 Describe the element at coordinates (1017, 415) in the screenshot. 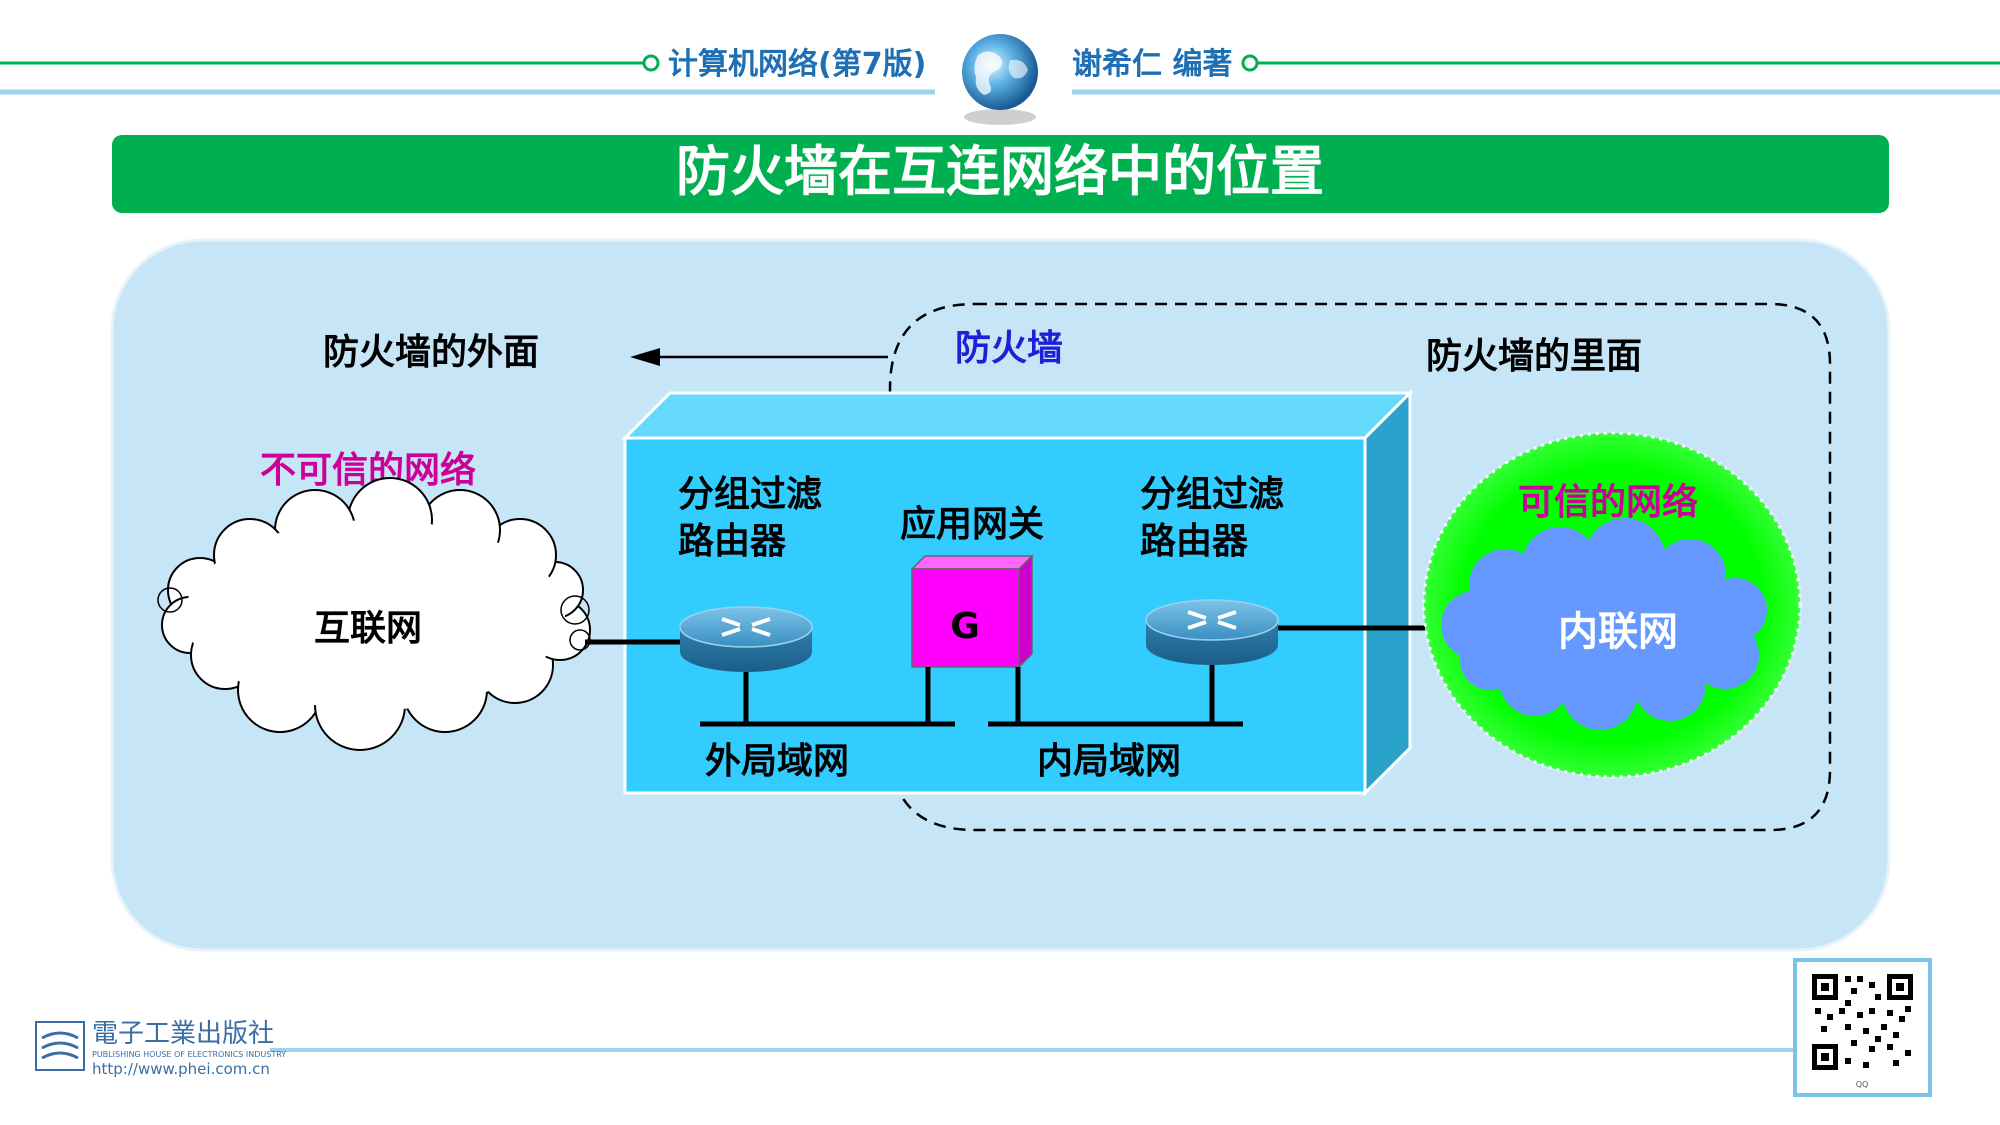

I see `firewall-box-top` at that location.